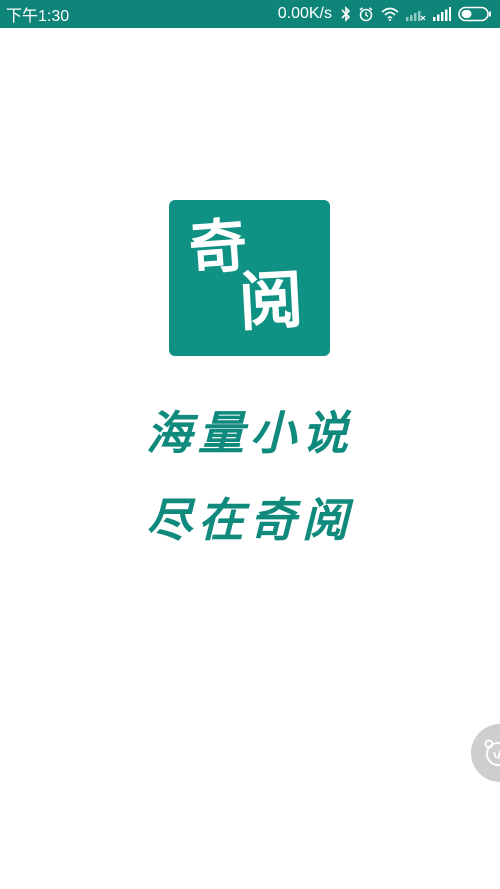 Image resolution: width=500 pixels, height=889 pixels. I want to click on floating-assist-button, so click(485, 753).